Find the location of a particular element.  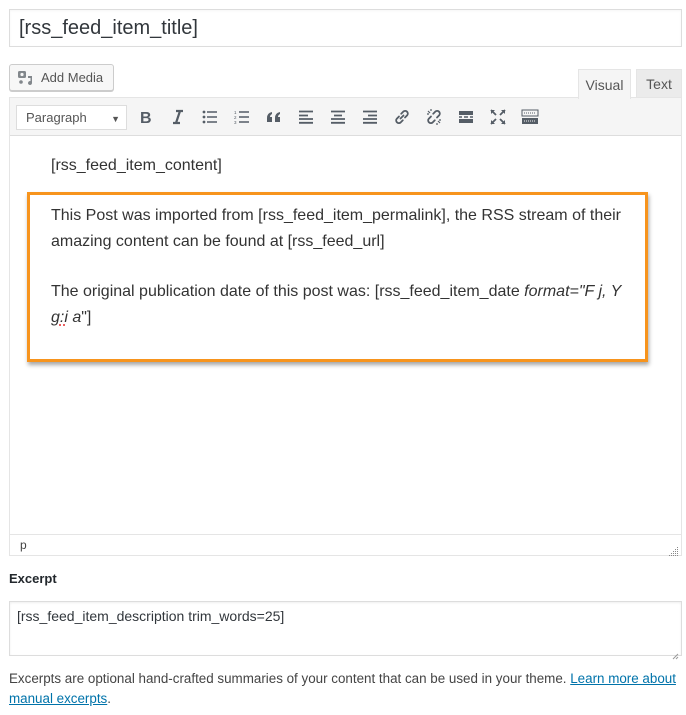

align-right-icon is located at coordinates (370, 117).